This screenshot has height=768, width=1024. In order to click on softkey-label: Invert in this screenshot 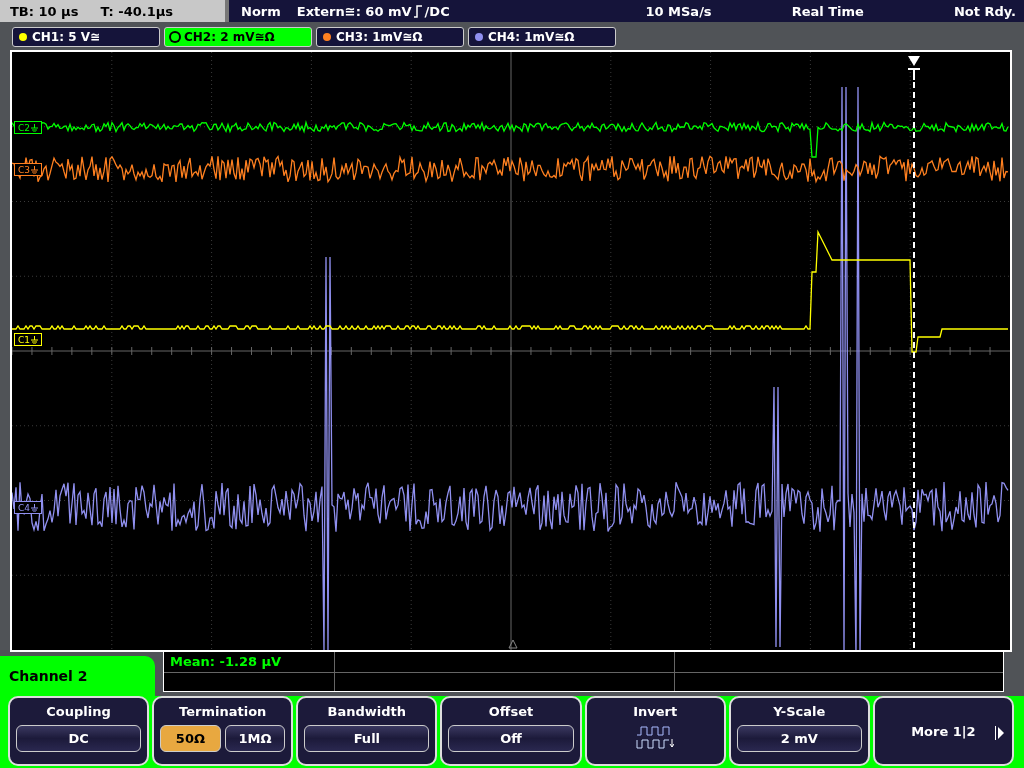, I will do `click(655, 711)`.